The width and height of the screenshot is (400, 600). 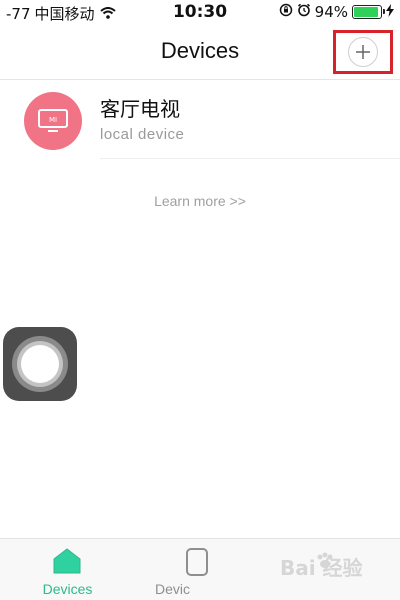 I want to click on watermark-logo: Bai 经验, so click(x=339, y=568).